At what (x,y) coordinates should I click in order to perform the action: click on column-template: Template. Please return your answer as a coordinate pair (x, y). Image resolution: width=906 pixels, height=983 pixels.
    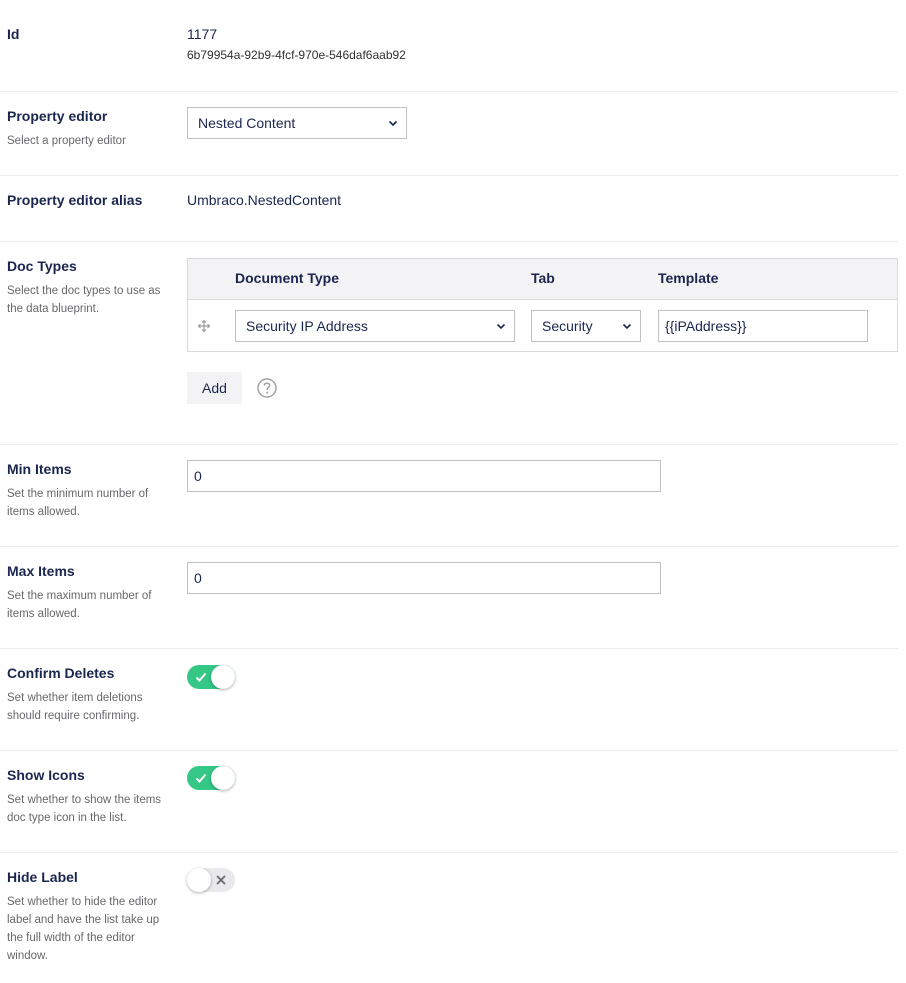
    Looking at the image, I should click on (688, 278).